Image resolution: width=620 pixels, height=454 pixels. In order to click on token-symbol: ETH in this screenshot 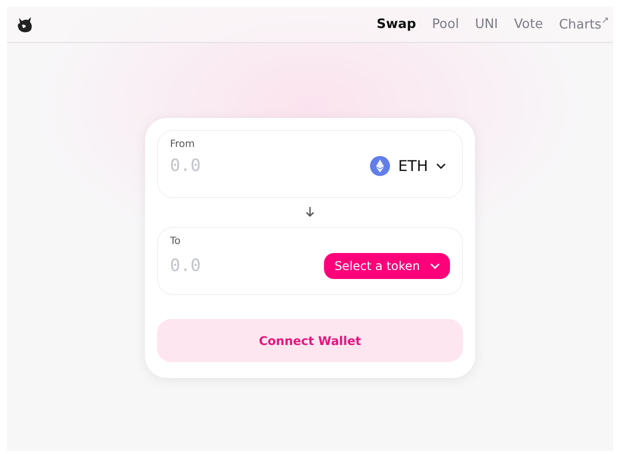, I will do `click(413, 166)`.